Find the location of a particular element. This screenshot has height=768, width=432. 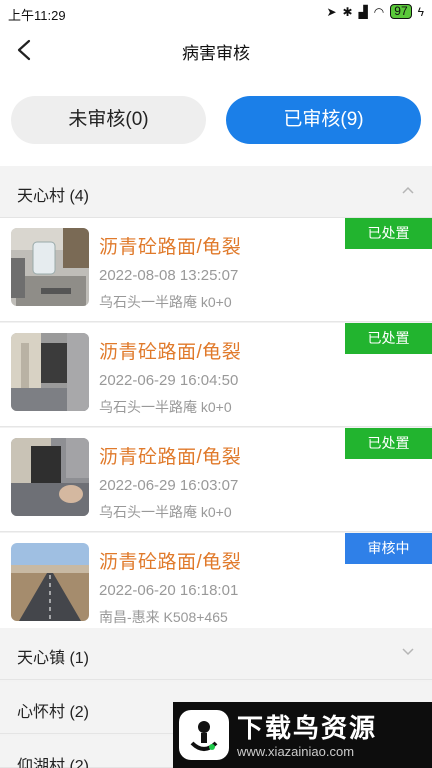

review-tabs: 未审核(0) 已审核(9) is located at coordinates (216, 121).